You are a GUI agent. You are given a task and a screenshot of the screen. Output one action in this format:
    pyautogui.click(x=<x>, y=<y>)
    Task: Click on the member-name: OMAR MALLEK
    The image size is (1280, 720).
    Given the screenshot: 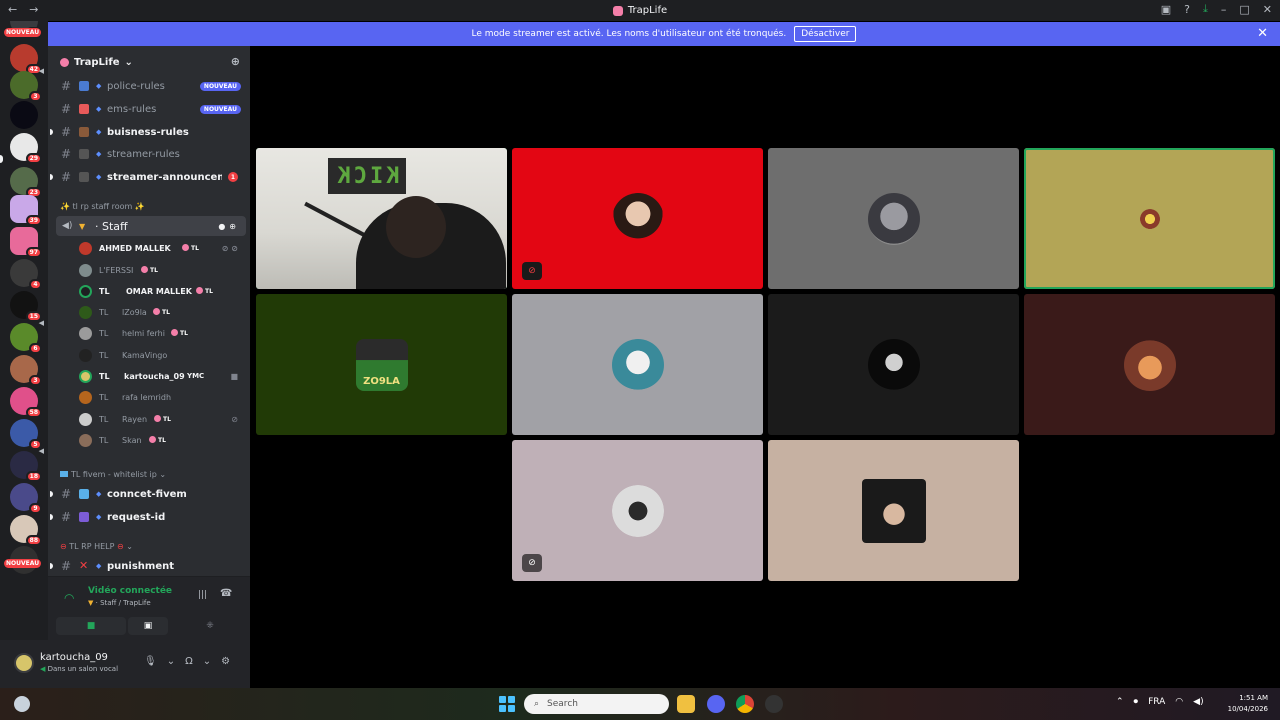 What is the action you would take?
    pyautogui.click(x=159, y=291)
    